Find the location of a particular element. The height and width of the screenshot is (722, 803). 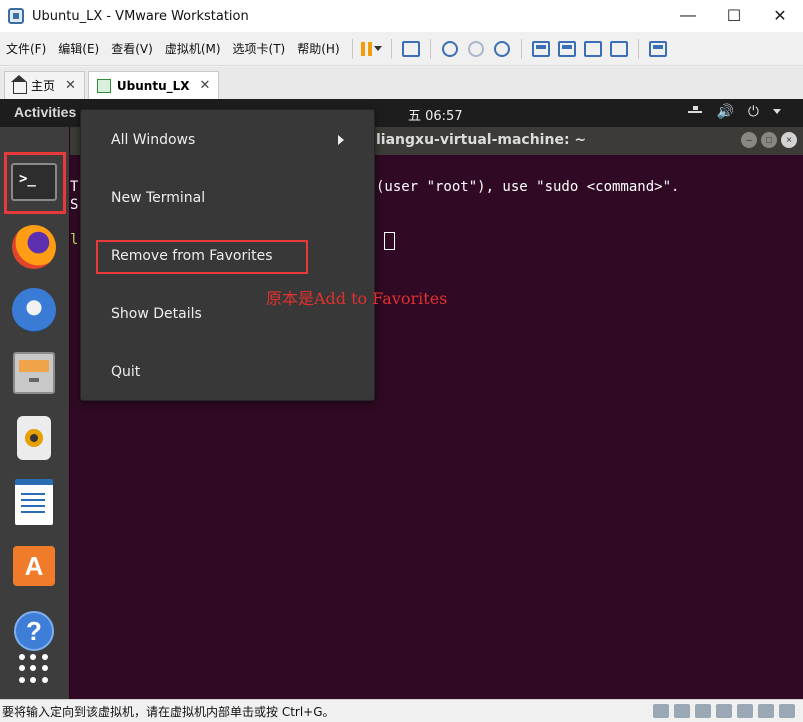

libreoffice-writer-icon is located at coordinates (34, 502).